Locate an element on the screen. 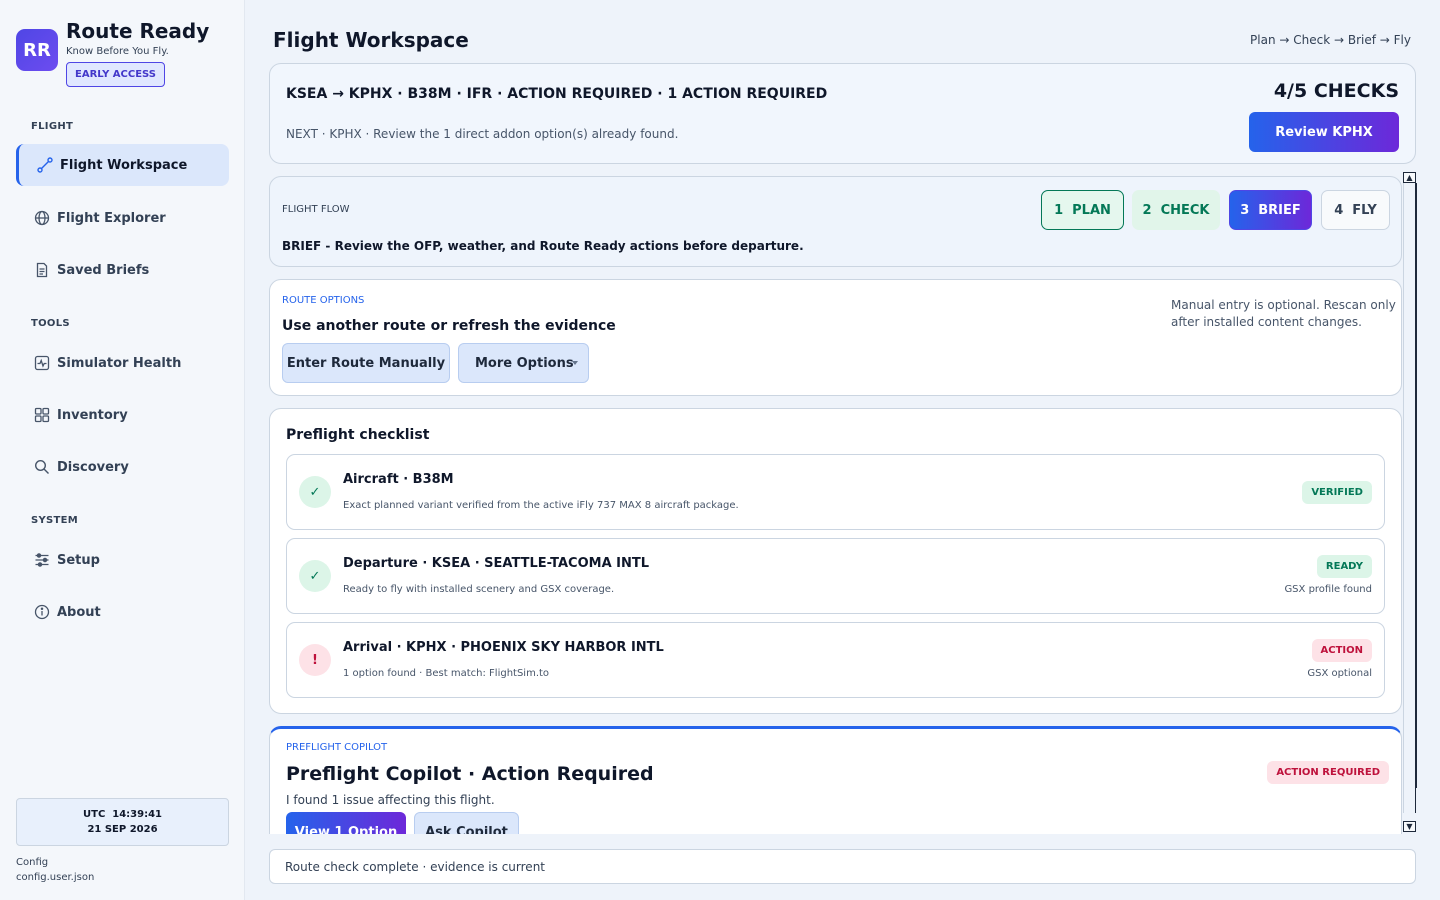 This screenshot has width=1440, height=900. scroll-up-icon: ▲ is located at coordinates (1409, 177).